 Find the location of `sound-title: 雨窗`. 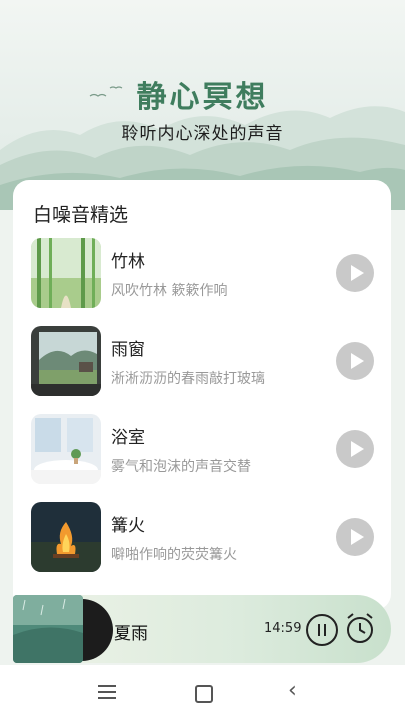

sound-title: 雨窗 is located at coordinates (128, 350).